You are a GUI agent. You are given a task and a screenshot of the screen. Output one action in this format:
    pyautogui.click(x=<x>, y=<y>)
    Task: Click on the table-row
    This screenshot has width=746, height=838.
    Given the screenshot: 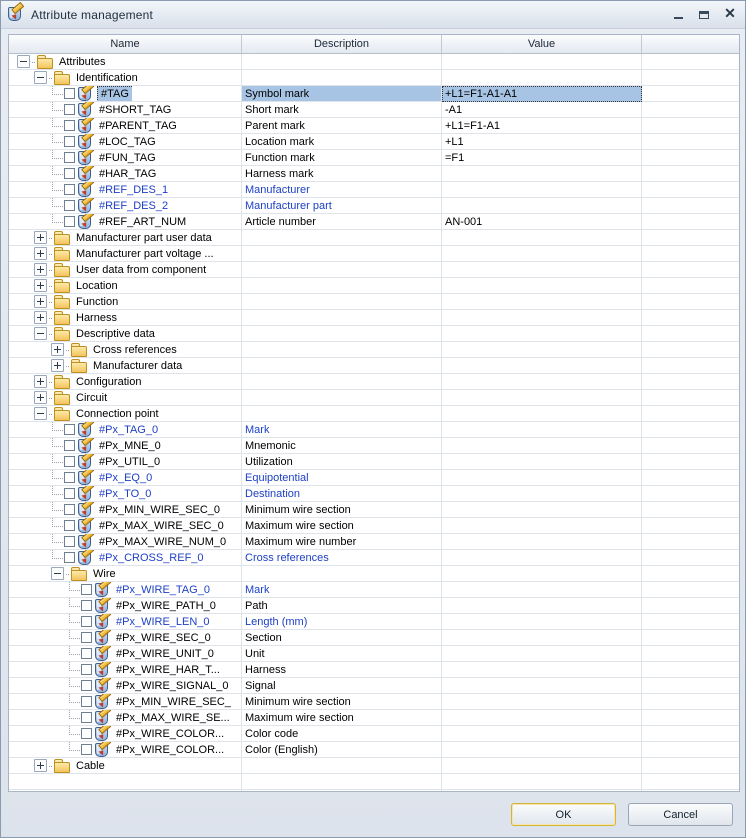 What is the action you would take?
    pyautogui.click(x=374, y=782)
    